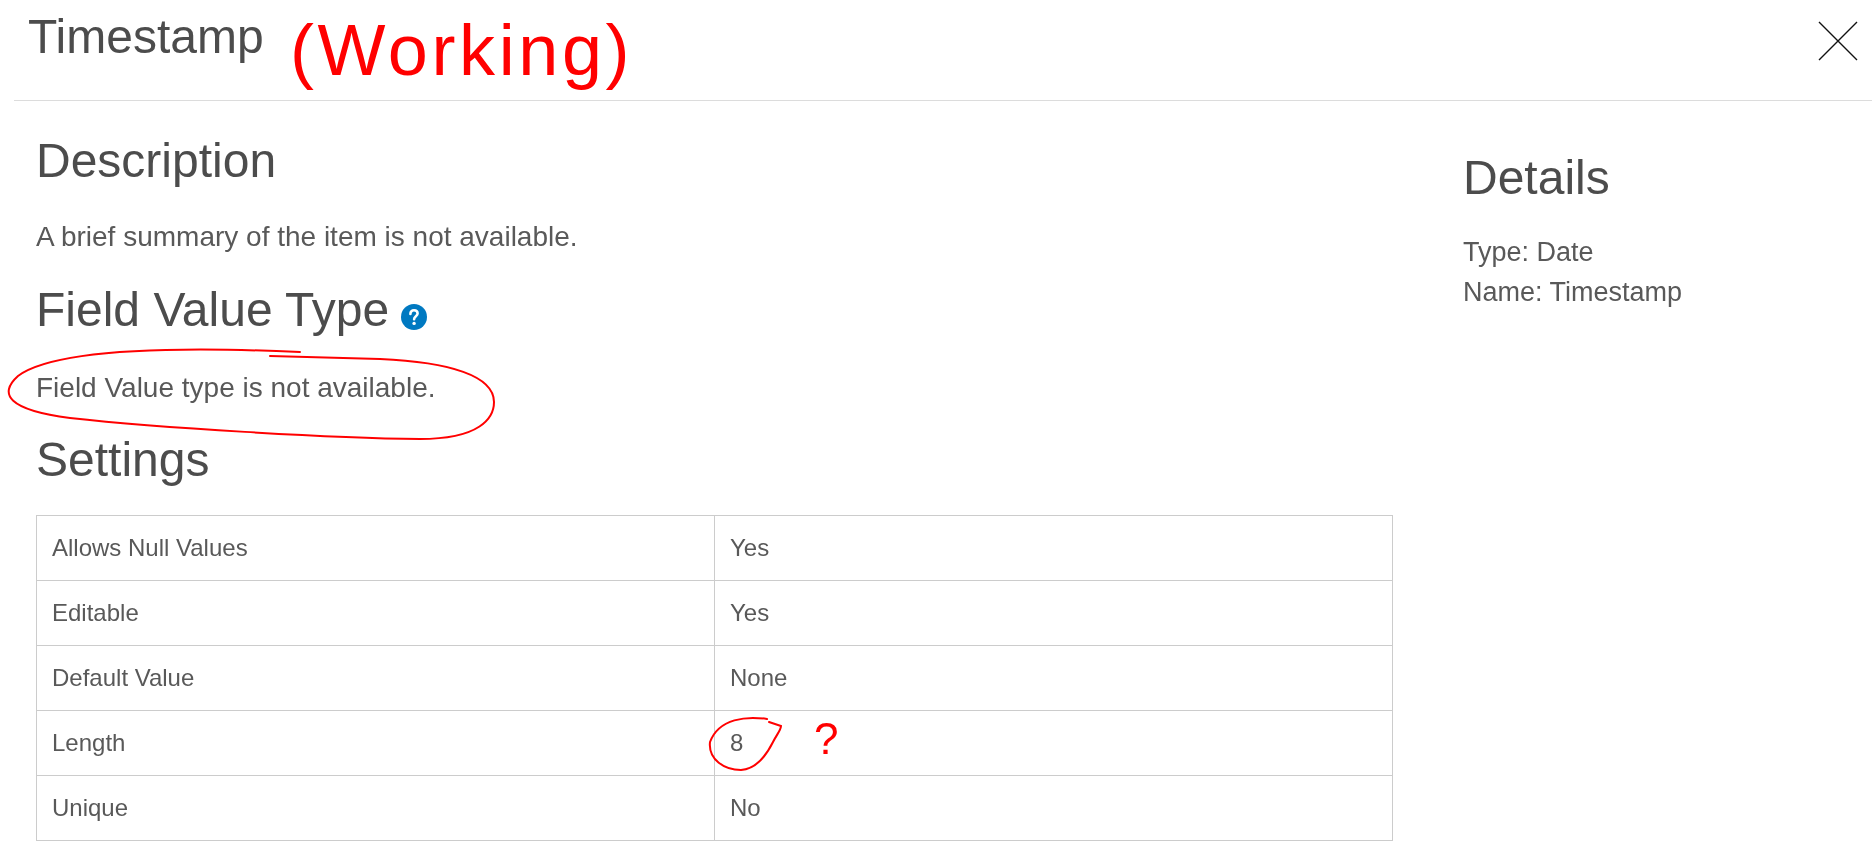 The width and height of the screenshot is (1872, 868). What do you see at coordinates (1573, 292) in the screenshot?
I see `detail-text: Name: Timestamp` at bounding box center [1573, 292].